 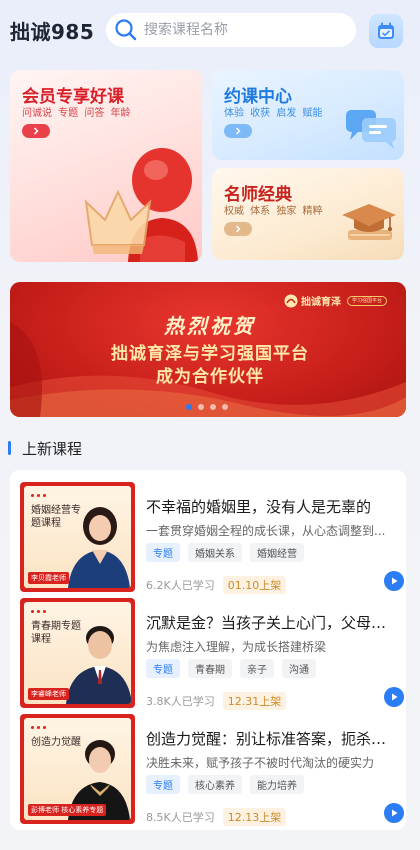 I want to click on course-thumbnail: 青春期专题课程 李睿峰老师, so click(x=77, y=653).